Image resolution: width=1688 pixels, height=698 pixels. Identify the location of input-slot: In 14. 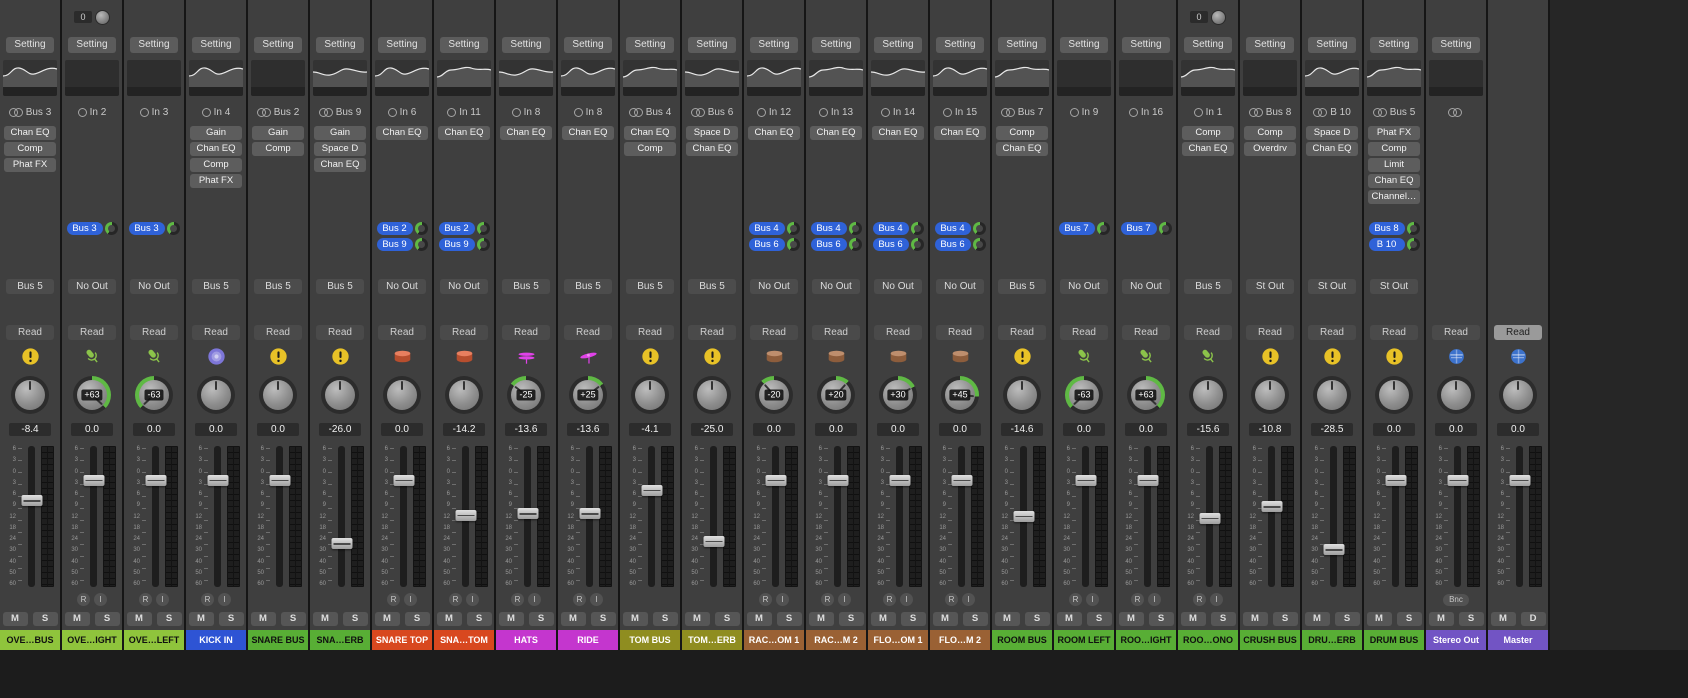
(904, 112).